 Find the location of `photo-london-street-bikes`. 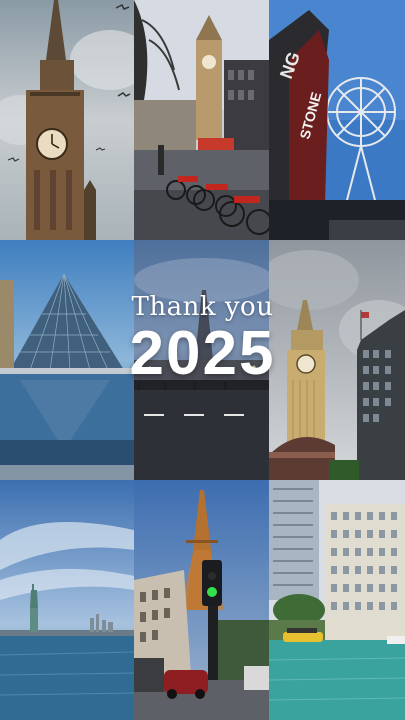

photo-london-street-bikes is located at coordinates (201, 120).